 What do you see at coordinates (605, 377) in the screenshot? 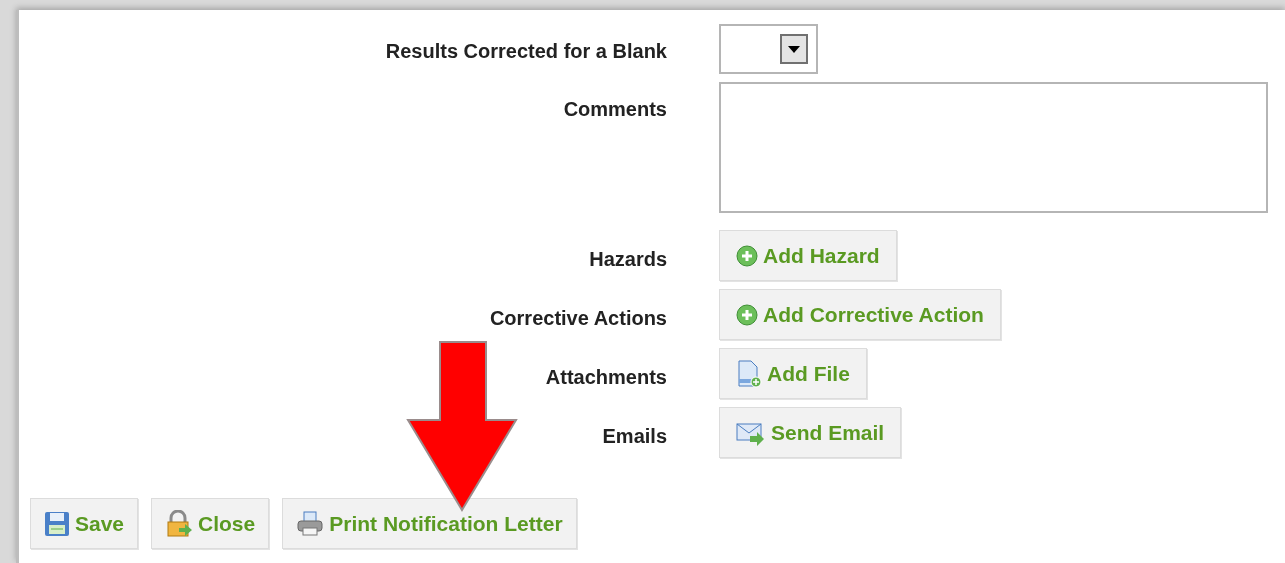
I see `field-label: Attachments` at bounding box center [605, 377].